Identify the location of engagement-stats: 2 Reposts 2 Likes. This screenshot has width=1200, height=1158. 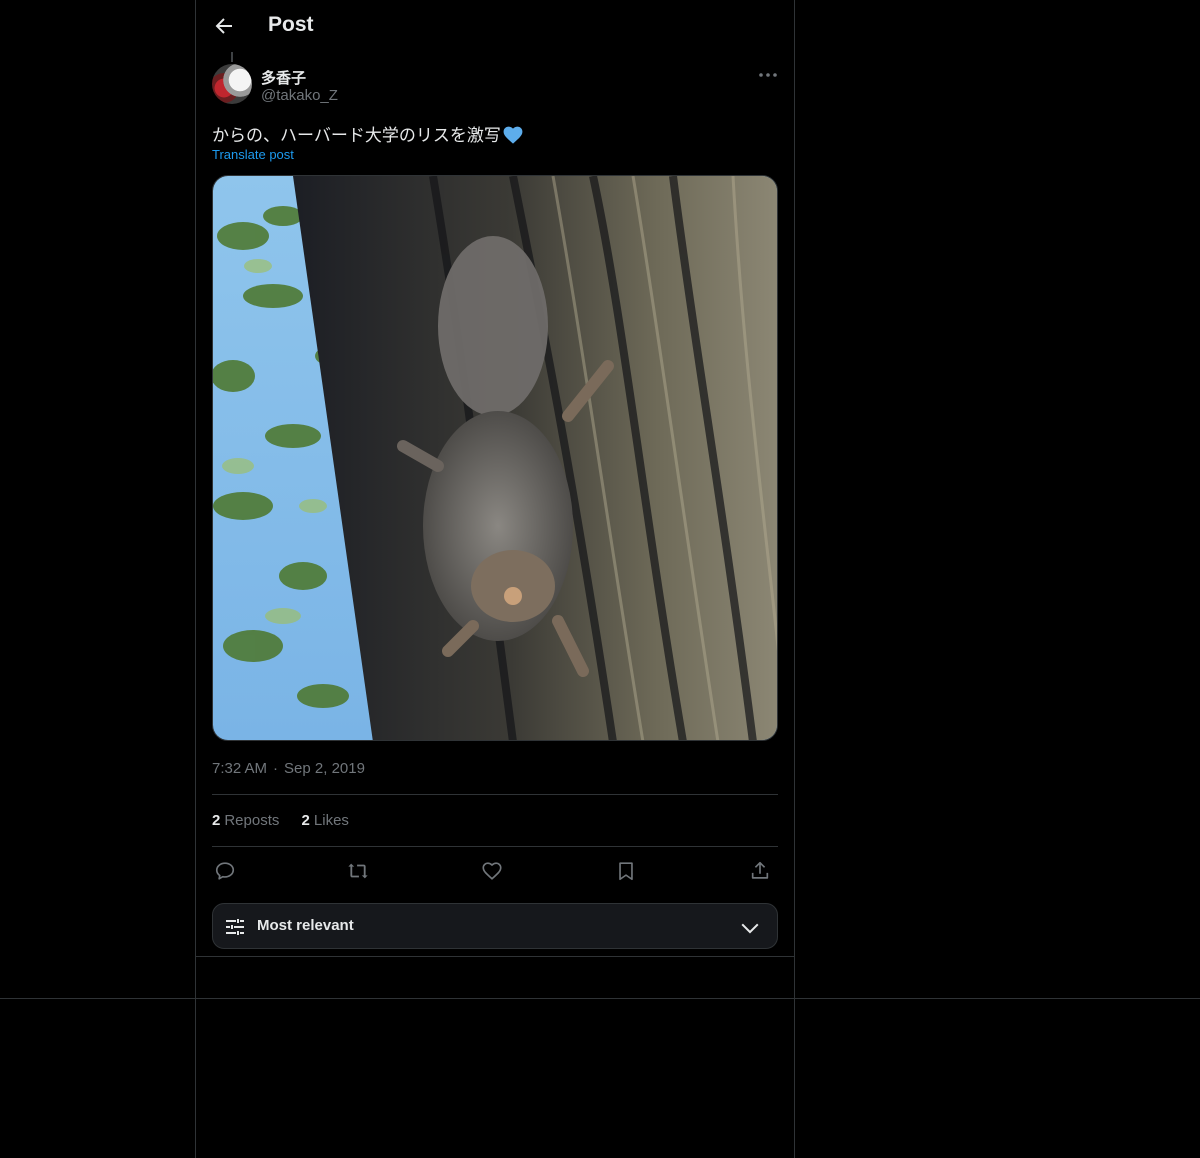
(289, 820).